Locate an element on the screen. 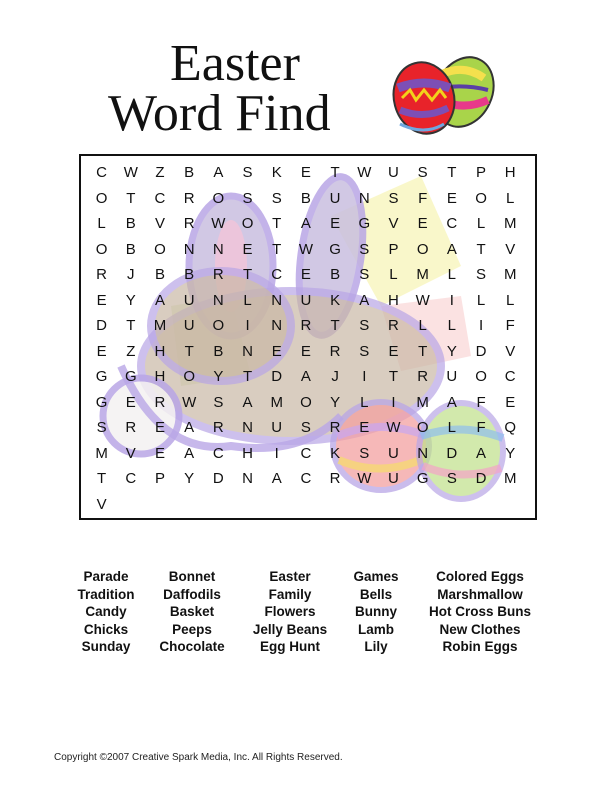 The image size is (612, 792). easter-eggs-illustration is located at coordinates (443, 95).